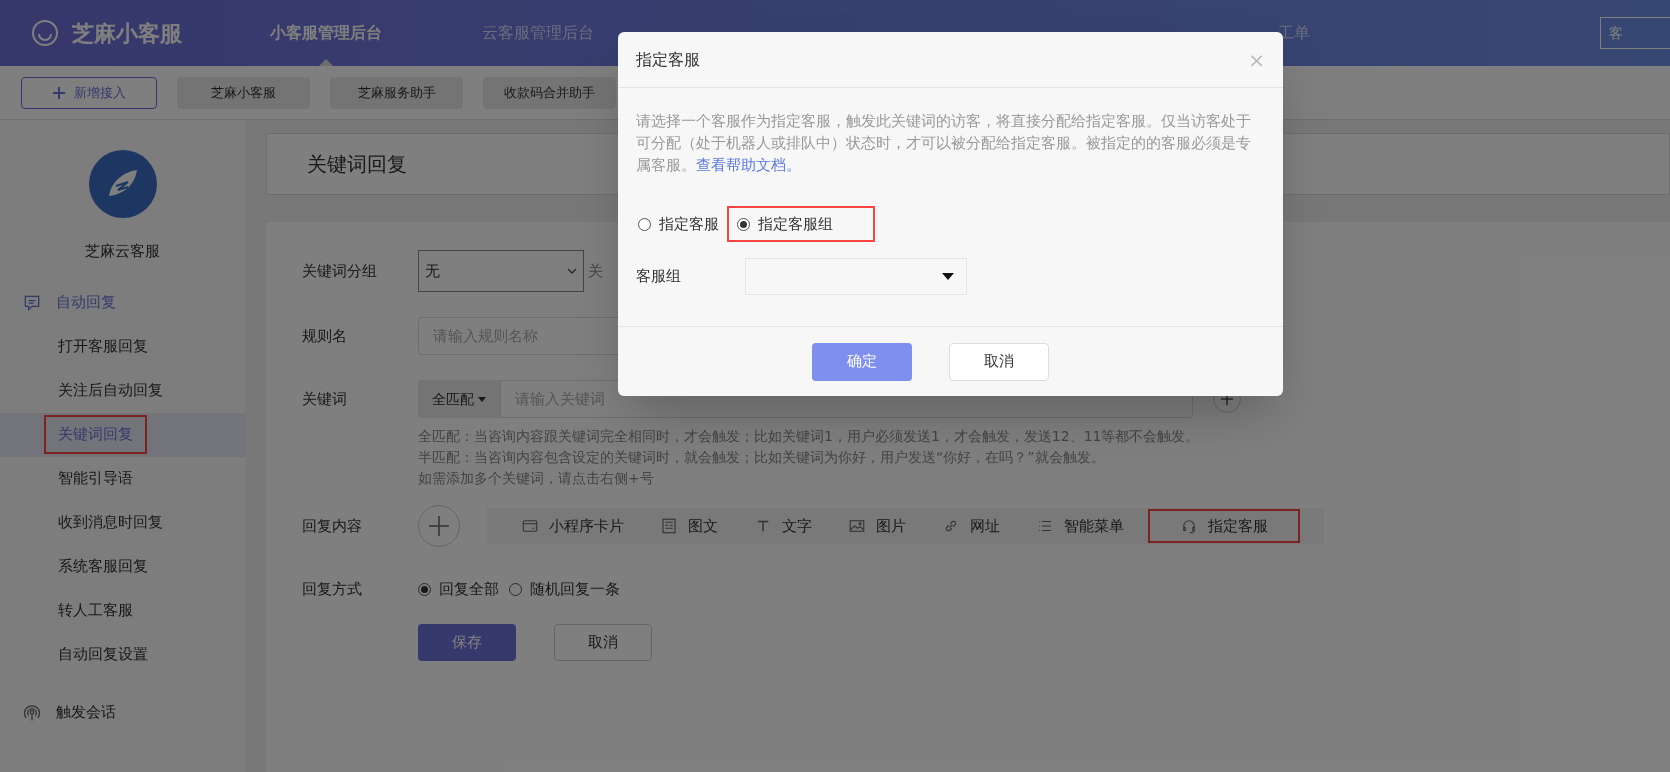  I want to click on field-label: 关键词分组, so click(340, 271).